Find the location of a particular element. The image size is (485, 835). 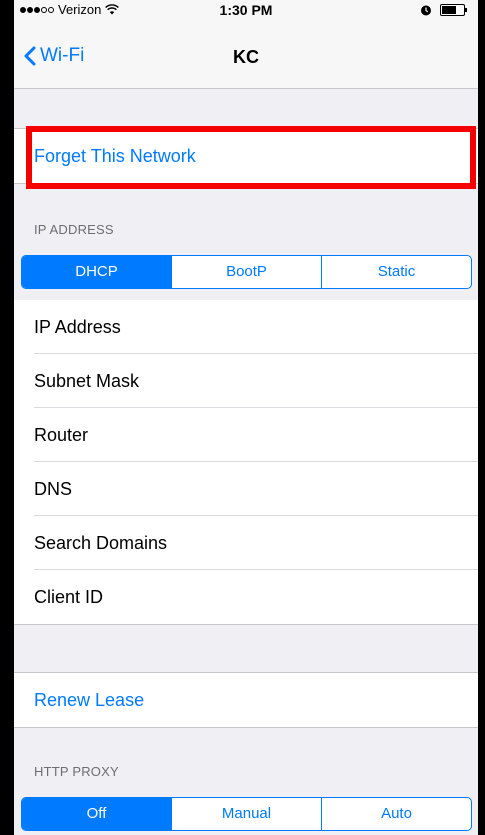

page-title: KC is located at coordinates (246, 57).